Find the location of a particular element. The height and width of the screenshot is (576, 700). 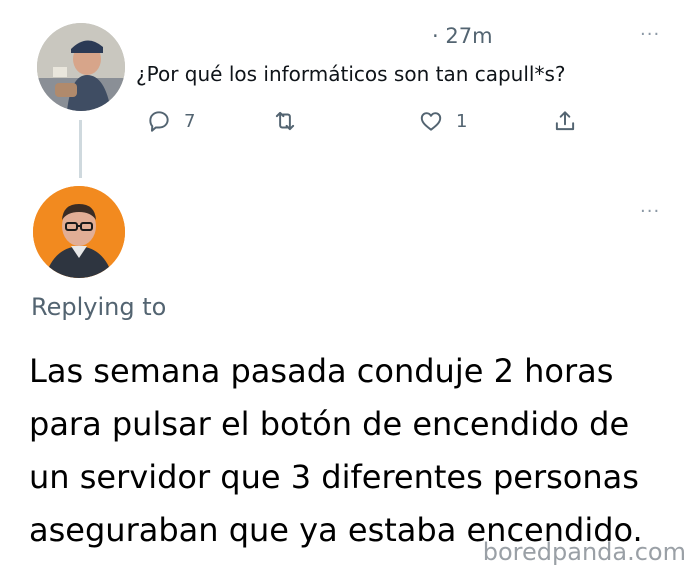

avatar-photo-man-with-glasses is located at coordinates (79, 232).